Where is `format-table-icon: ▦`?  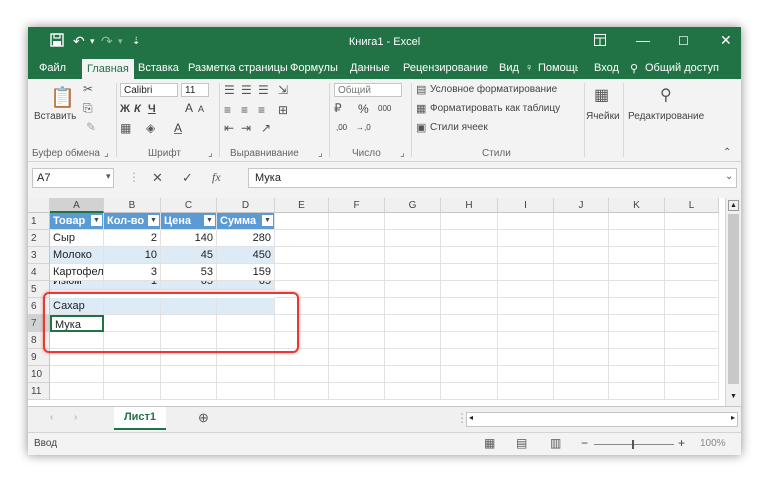
format-table-icon: ▦ is located at coordinates (421, 108).